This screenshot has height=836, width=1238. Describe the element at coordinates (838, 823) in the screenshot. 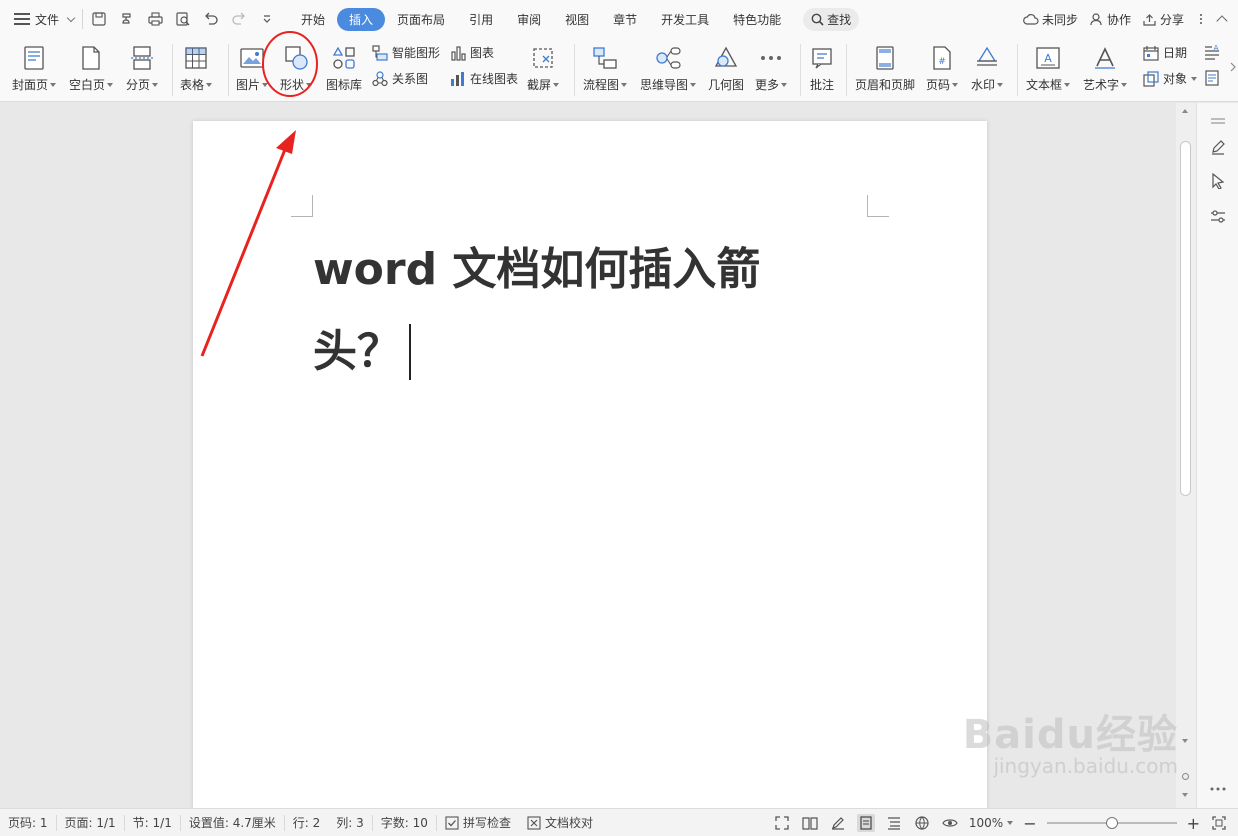

I see `edit-mode-icon` at that location.